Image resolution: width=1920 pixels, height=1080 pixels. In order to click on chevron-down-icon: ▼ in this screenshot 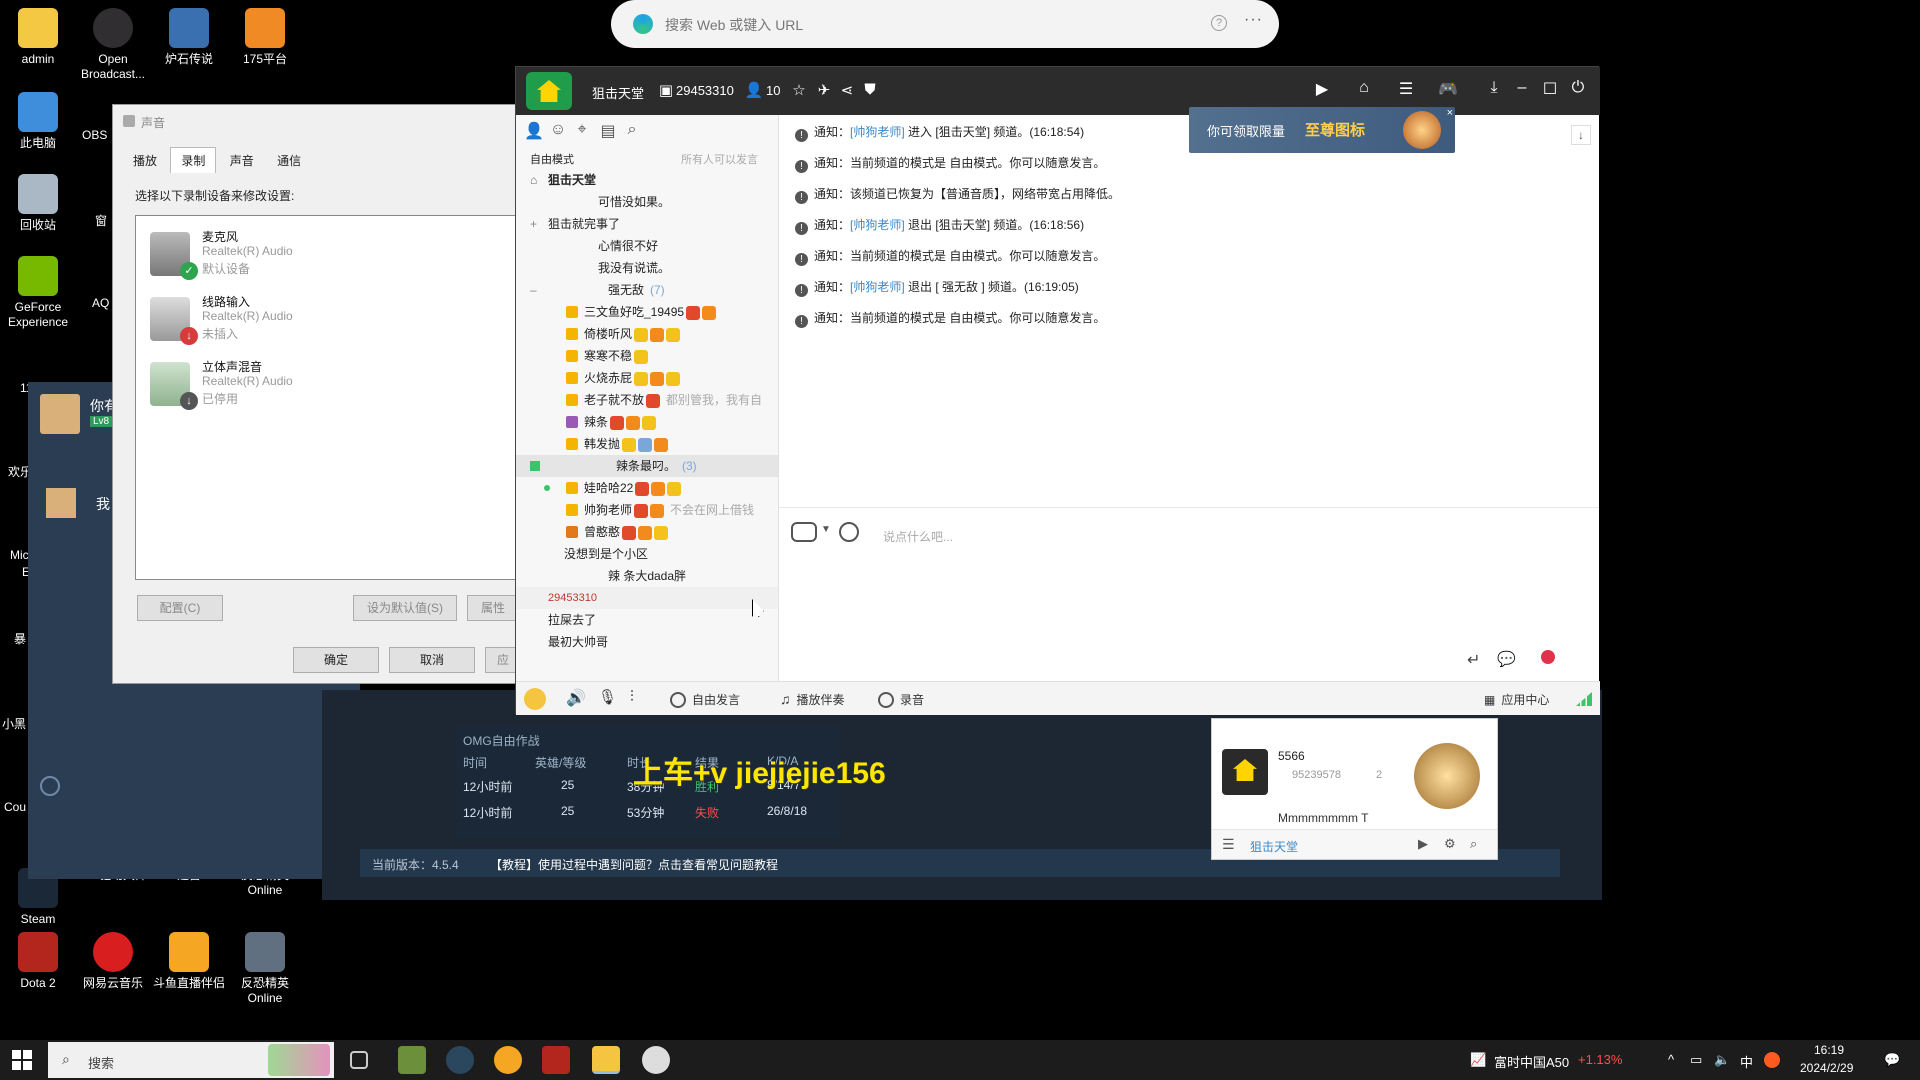, I will do `click(826, 529)`.